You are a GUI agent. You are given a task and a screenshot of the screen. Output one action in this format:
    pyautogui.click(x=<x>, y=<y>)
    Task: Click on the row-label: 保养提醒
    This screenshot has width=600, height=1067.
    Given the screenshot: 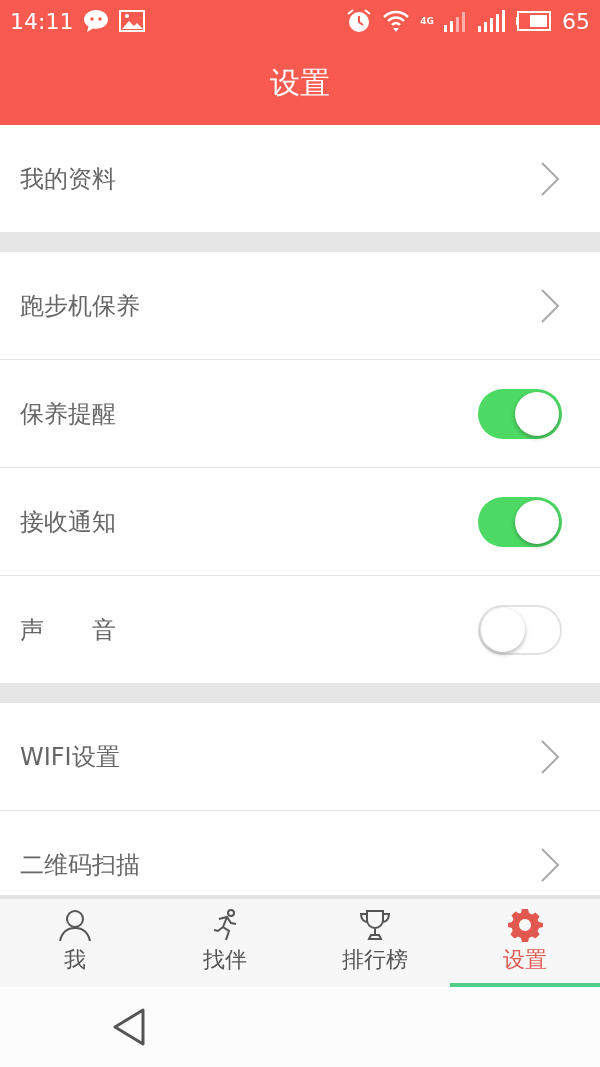 What is the action you would take?
    pyautogui.click(x=68, y=414)
    